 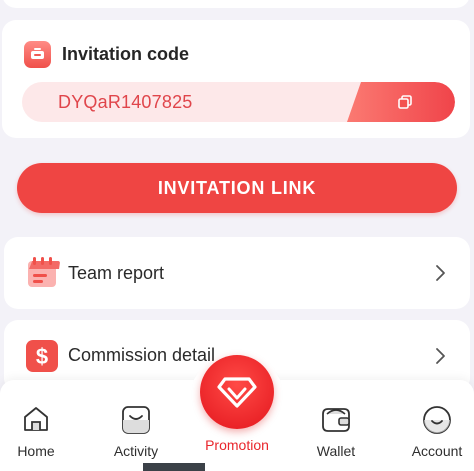 I want to click on diamond-icon, so click(x=237, y=392).